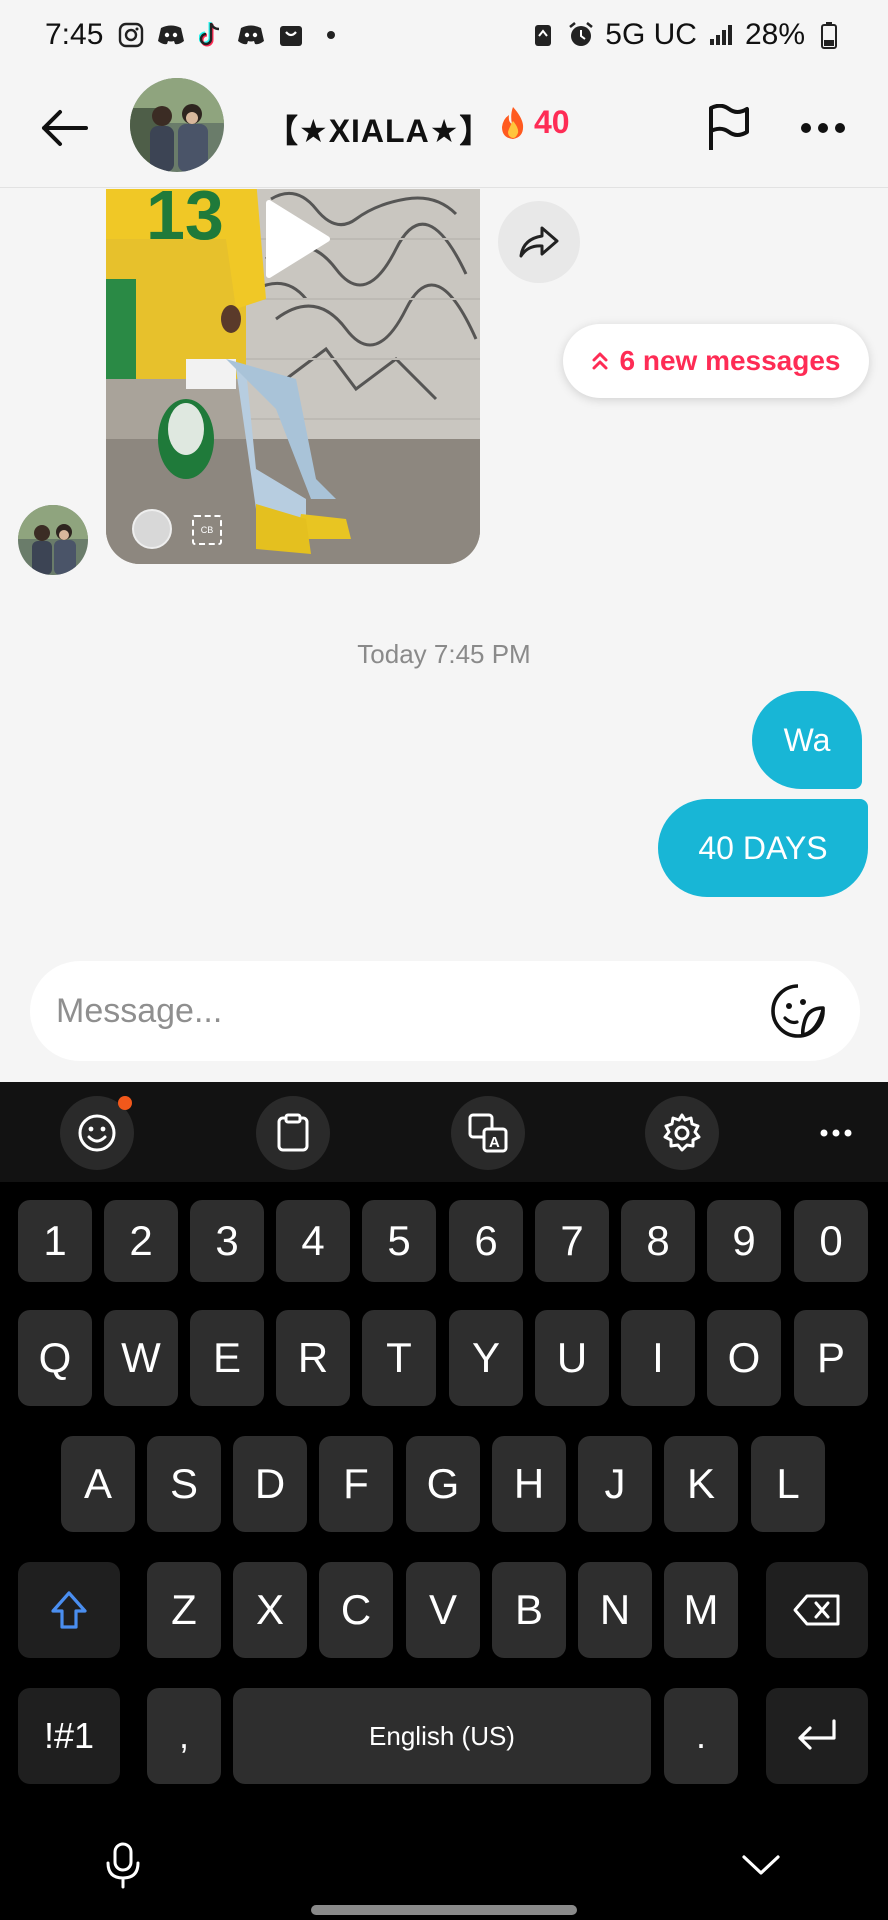 The height and width of the screenshot is (1920, 888). What do you see at coordinates (177, 125) in the screenshot?
I see `contact-avatar` at bounding box center [177, 125].